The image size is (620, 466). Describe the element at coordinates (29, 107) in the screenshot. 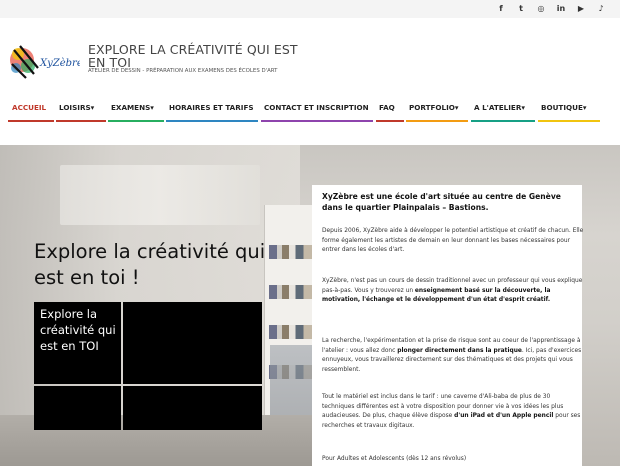

I see `nav-accueil: ACCUEIL` at that location.